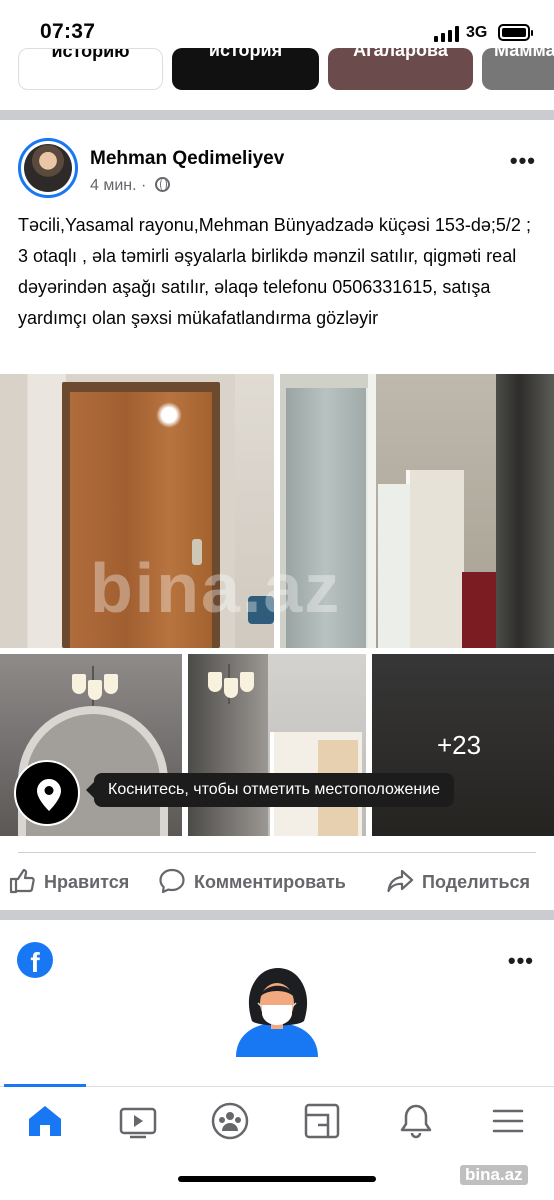  Describe the element at coordinates (494, 1175) in the screenshot. I see `site-watermark: bina.az` at that location.